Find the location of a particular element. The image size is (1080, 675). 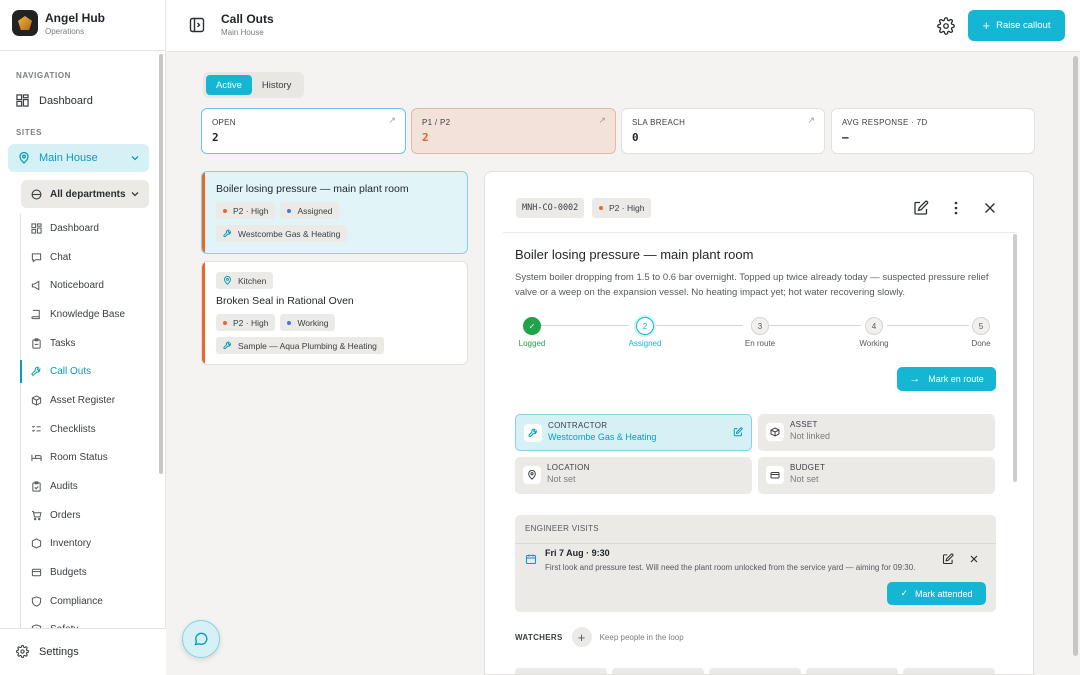

card-title: Broken Seal in Rational Oven is located at coordinates (285, 301).